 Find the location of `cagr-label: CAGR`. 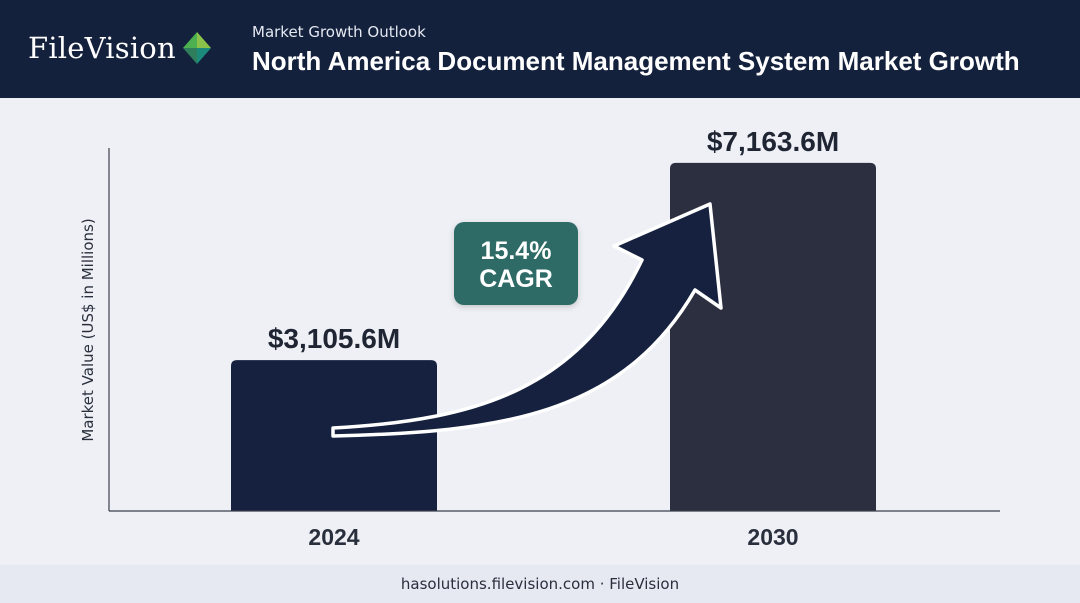

cagr-label: CAGR is located at coordinates (516, 279).